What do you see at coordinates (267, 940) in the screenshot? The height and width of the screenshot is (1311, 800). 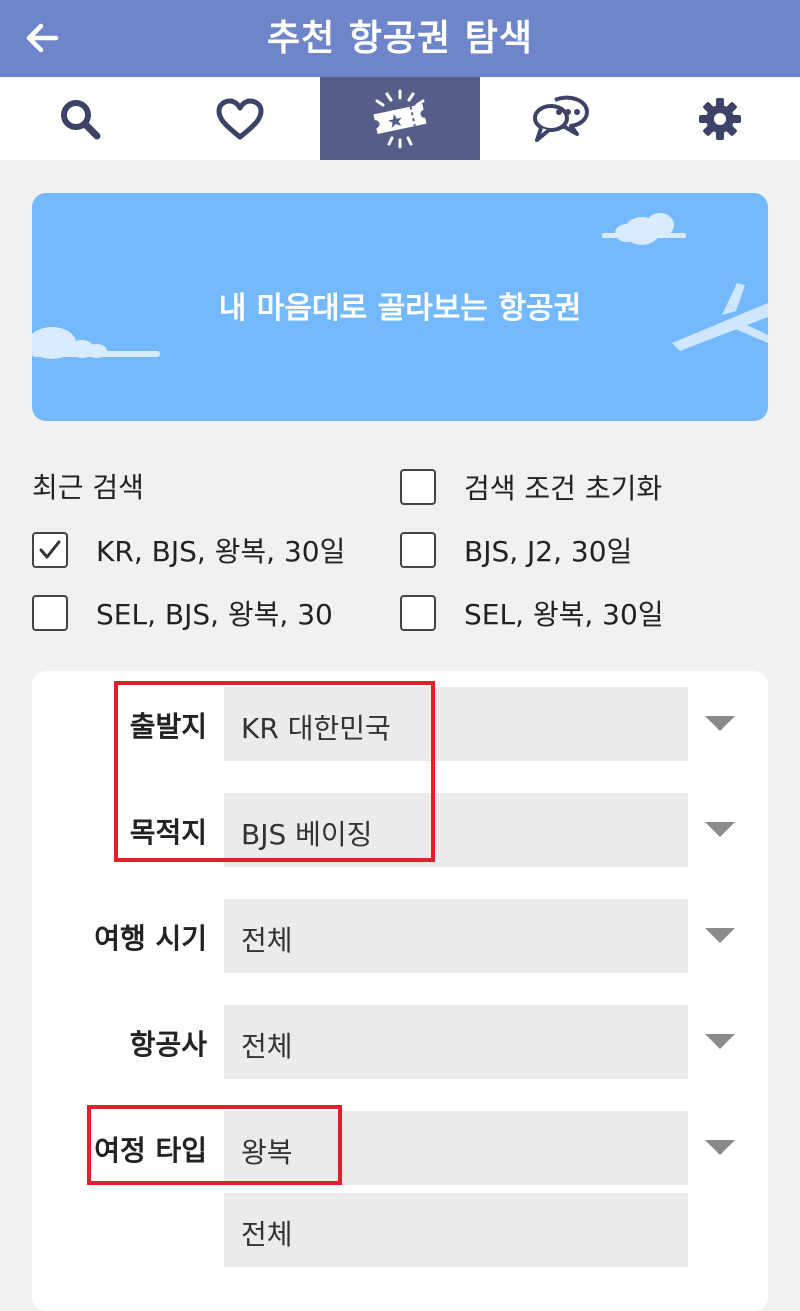 I see `travel-period-value: 전체` at bounding box center [267, 940].